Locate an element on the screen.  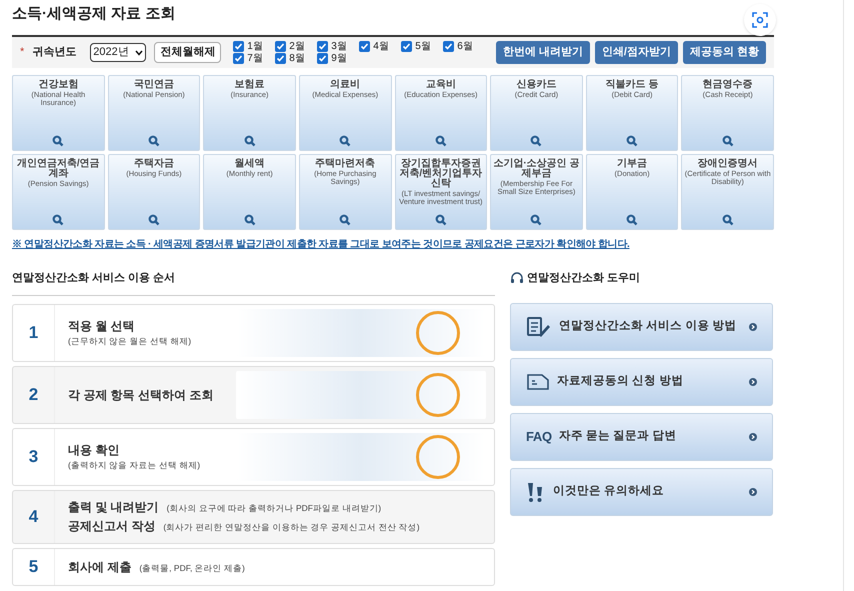
help-menu-item: 연말정산간소화 서비스 이용 방법 is located at coordinates (641, 326).